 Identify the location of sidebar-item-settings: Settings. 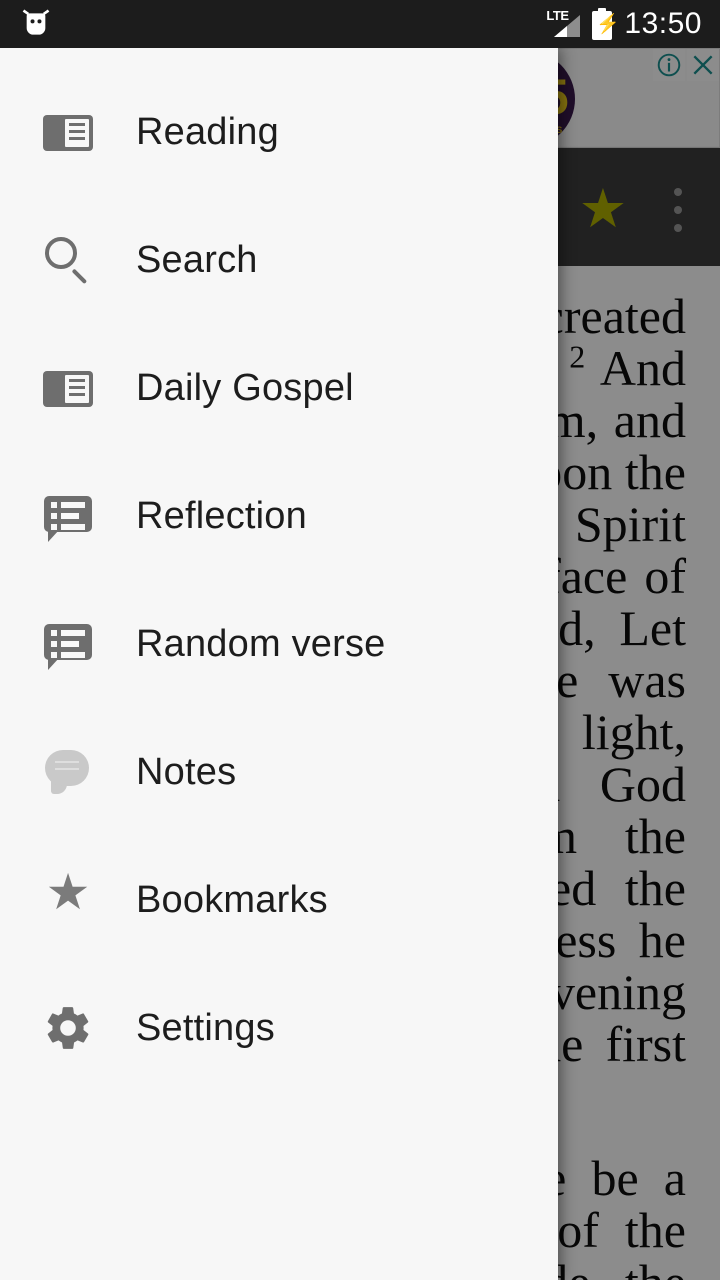
(279, 1028).